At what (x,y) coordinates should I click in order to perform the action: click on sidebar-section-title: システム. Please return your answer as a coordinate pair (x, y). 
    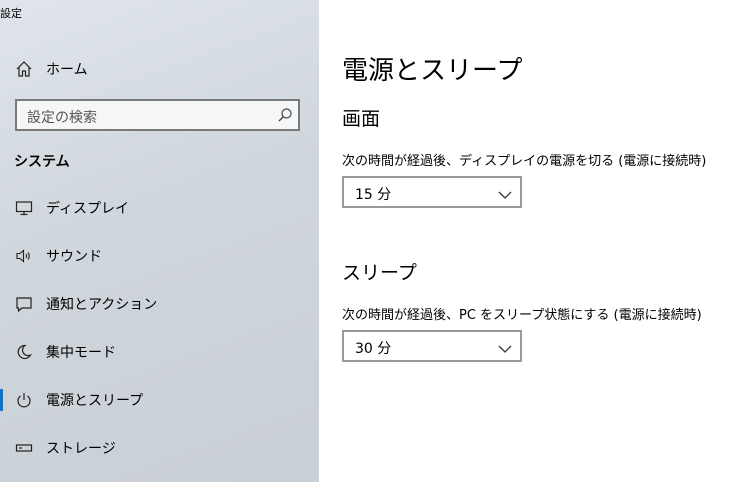
    Looking at the image, I should click on (42, 162).